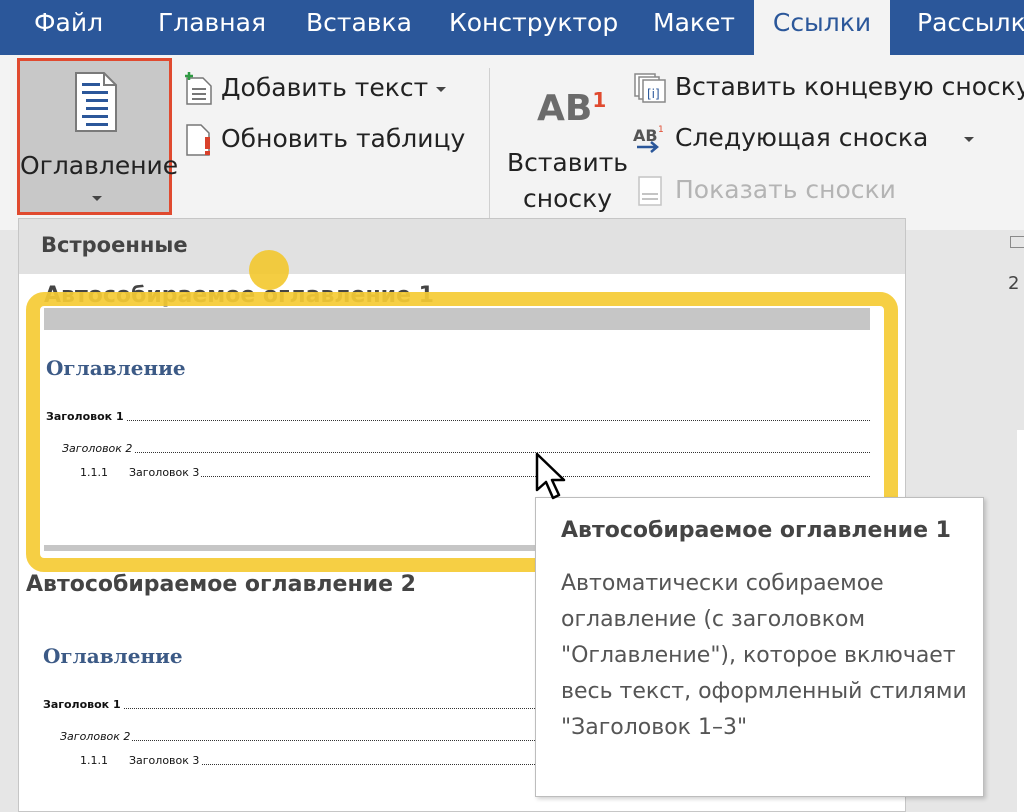 This screenshot has width=1024, height=812. I want to click on add-text-button: Добавить текст, so click(315, 89).